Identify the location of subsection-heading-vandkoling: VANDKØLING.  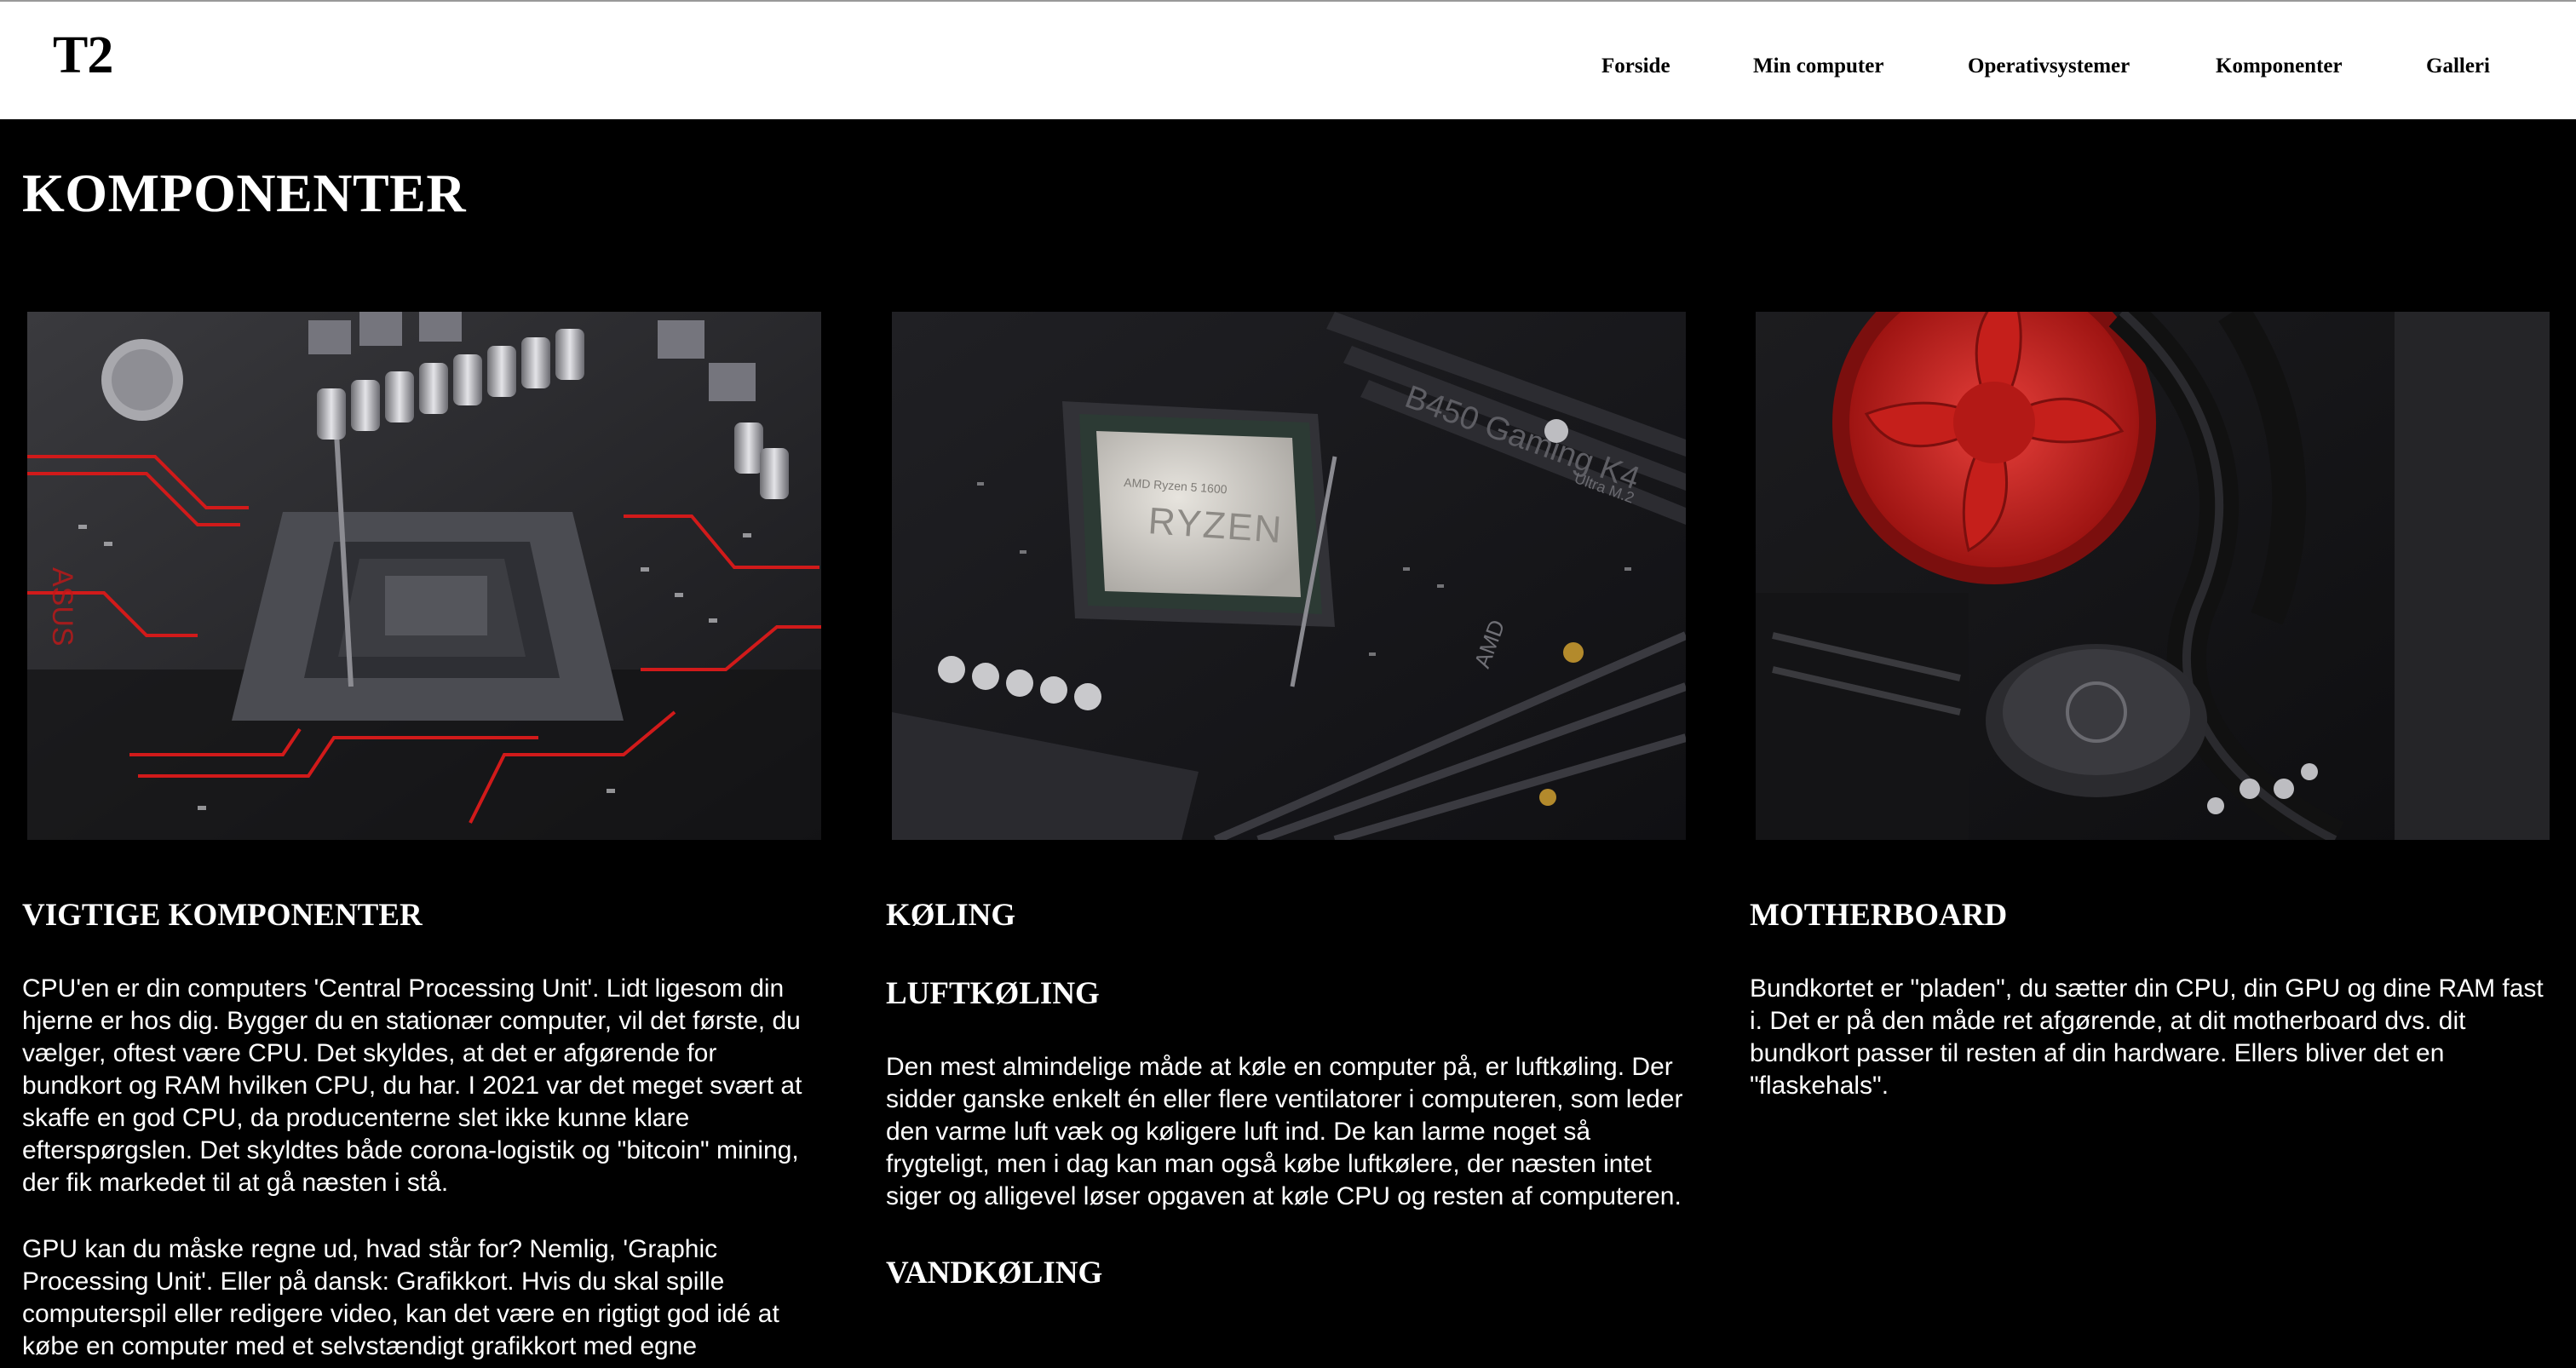
(995, 1273).